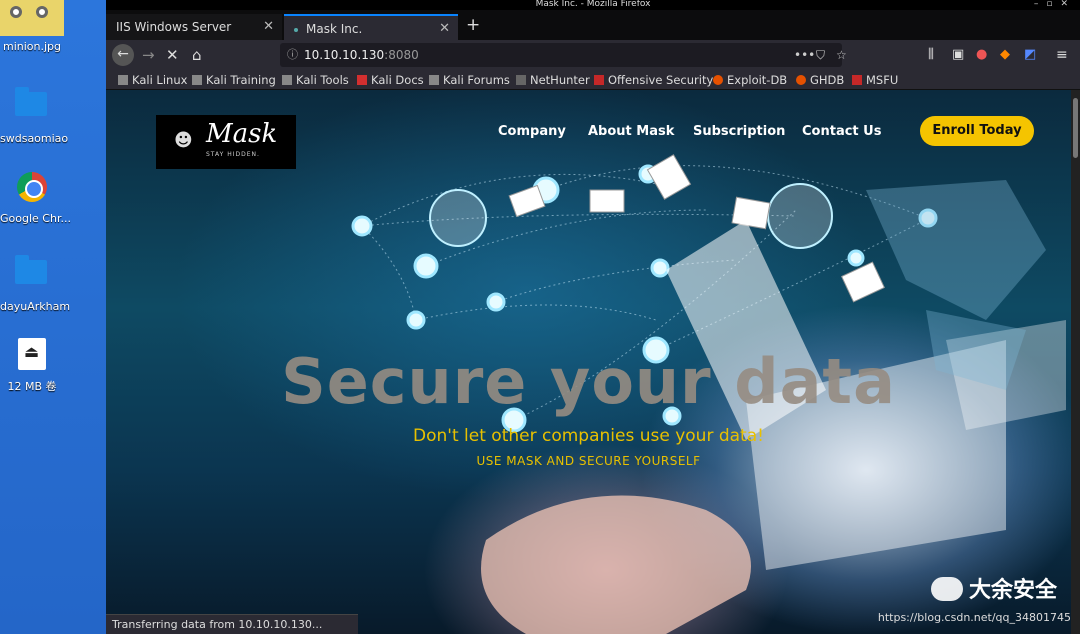 The width and height of the screenshot is (1080, 634). What do you see at coordinates (371, 27) in the screenshot?
I see `tab-mask: Mask Inc. ✕` at bounding box center [371, 27].